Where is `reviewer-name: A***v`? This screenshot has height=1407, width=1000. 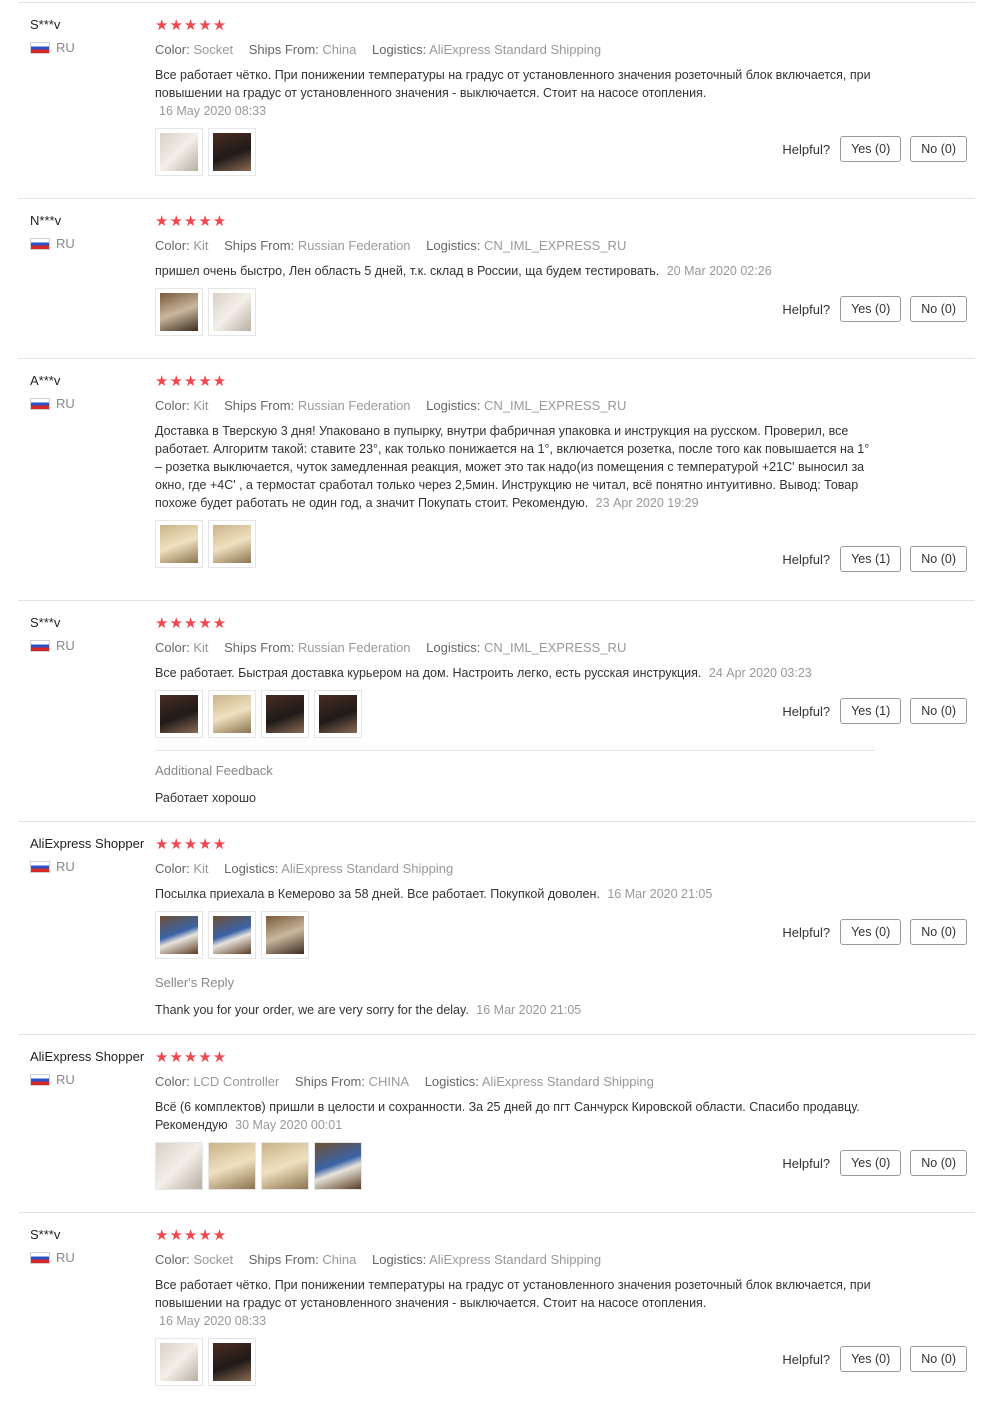
reviewer-name: A***v is located at coordinates (45, 380).